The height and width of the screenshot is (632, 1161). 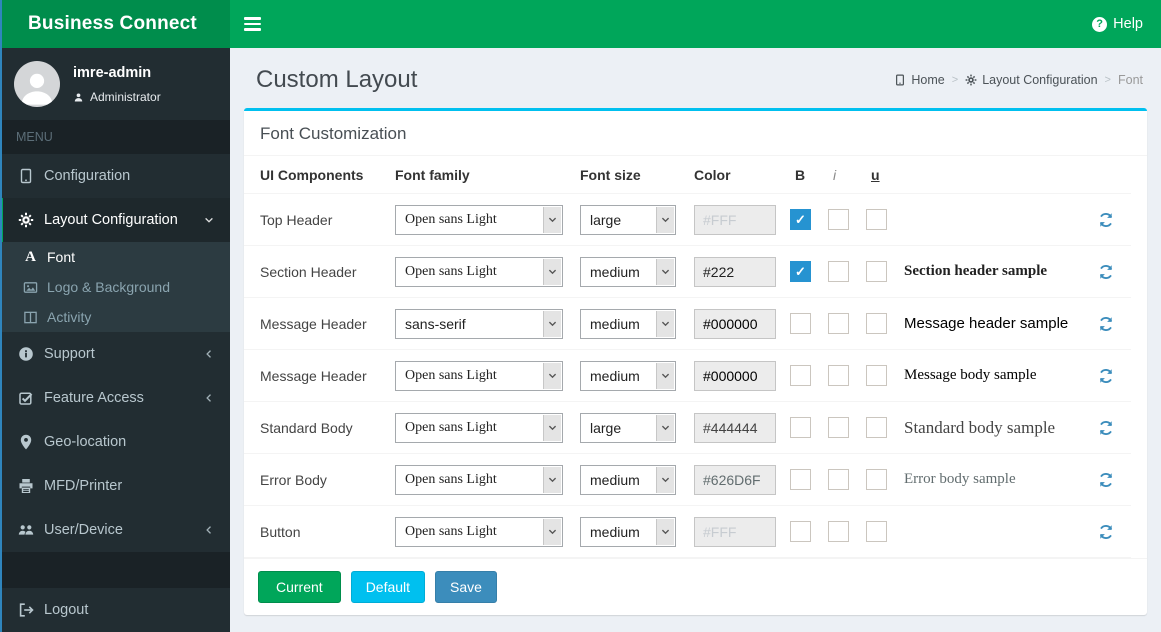 I want to click on panel-footer: Current Default Save, so click(x=695, y=586).